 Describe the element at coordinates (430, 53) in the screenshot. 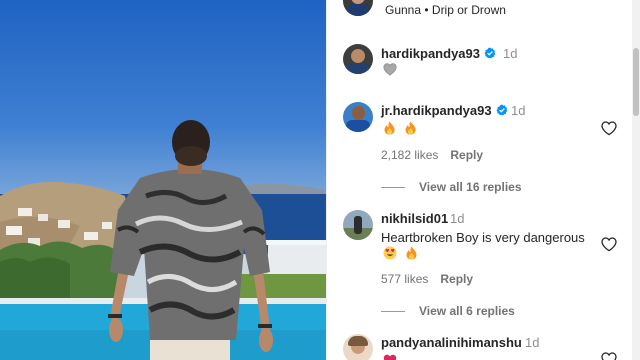

I see `caption-username: hardikpandya93` at that location.